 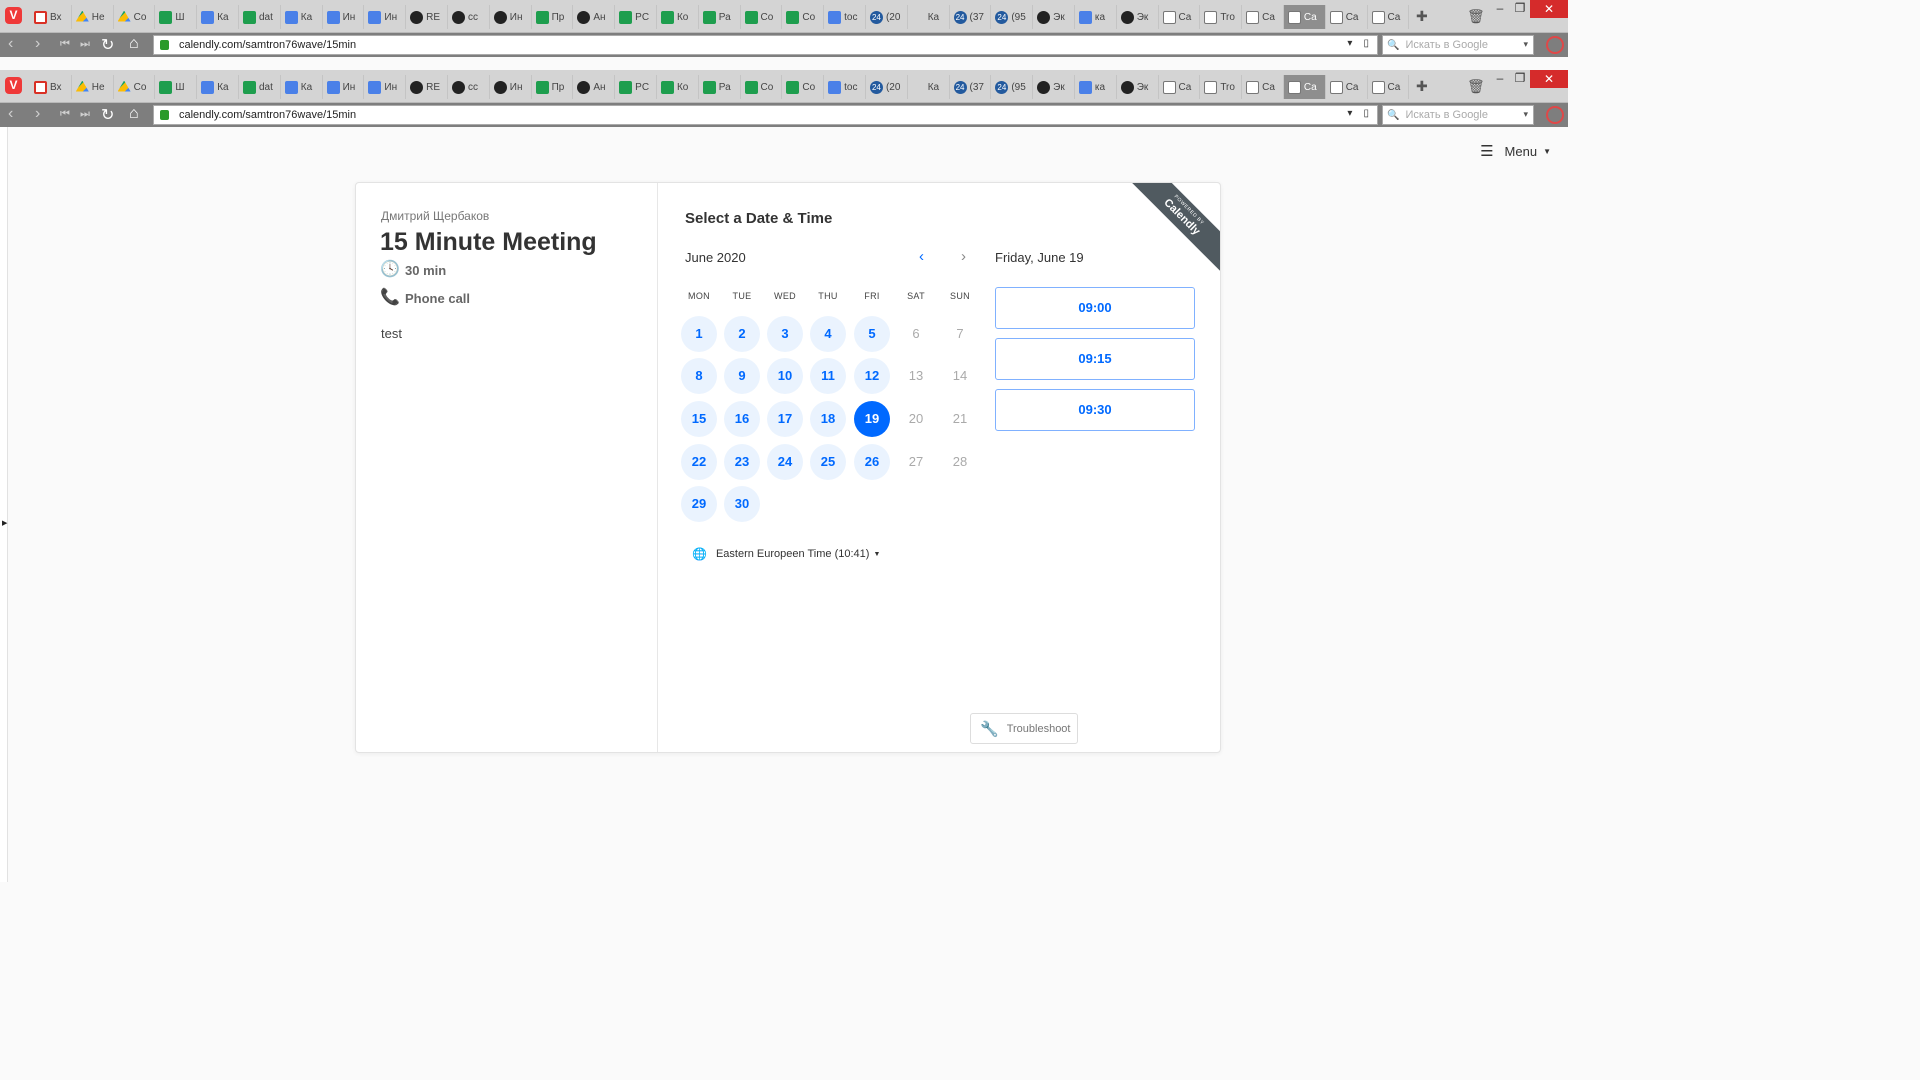 What do you see at coordinates (742, 504) in the screenshot?
I see `calendar-day: 30` at bounding box center [742, 504].